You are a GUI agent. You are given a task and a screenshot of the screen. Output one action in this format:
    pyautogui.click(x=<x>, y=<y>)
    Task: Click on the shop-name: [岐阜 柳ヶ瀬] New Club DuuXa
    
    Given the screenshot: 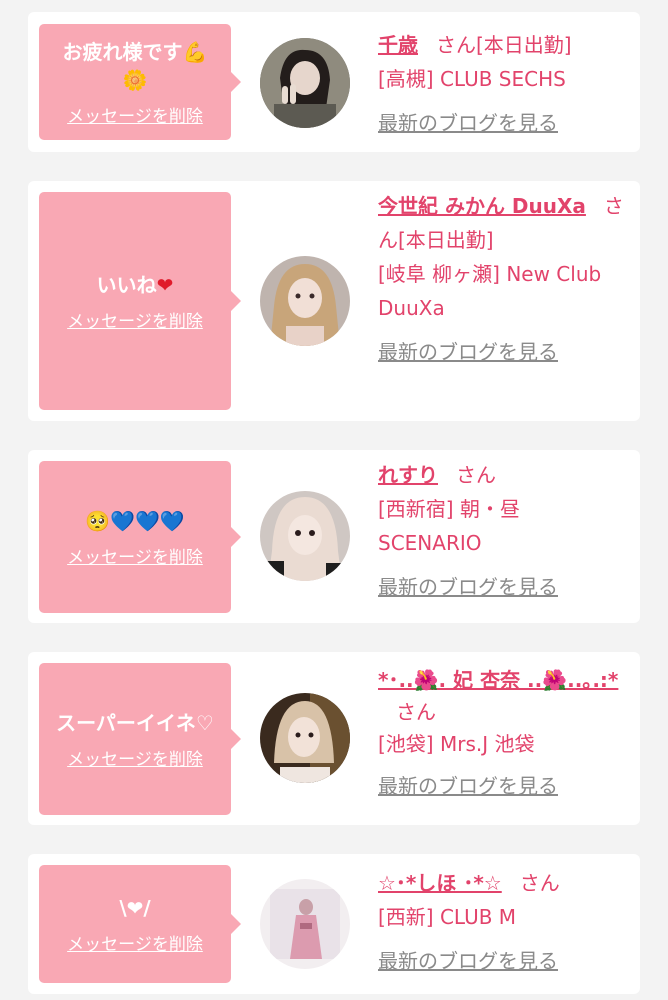 What is the action you would take?
    pyautogui.click(x=490, y=291)
    